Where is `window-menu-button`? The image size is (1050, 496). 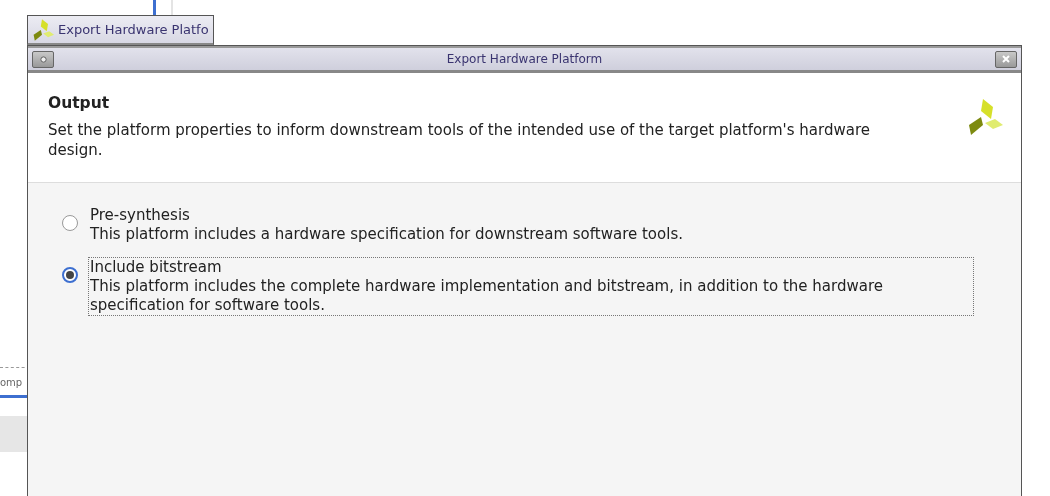 window-menu-button is located at coordinates (43, 59).